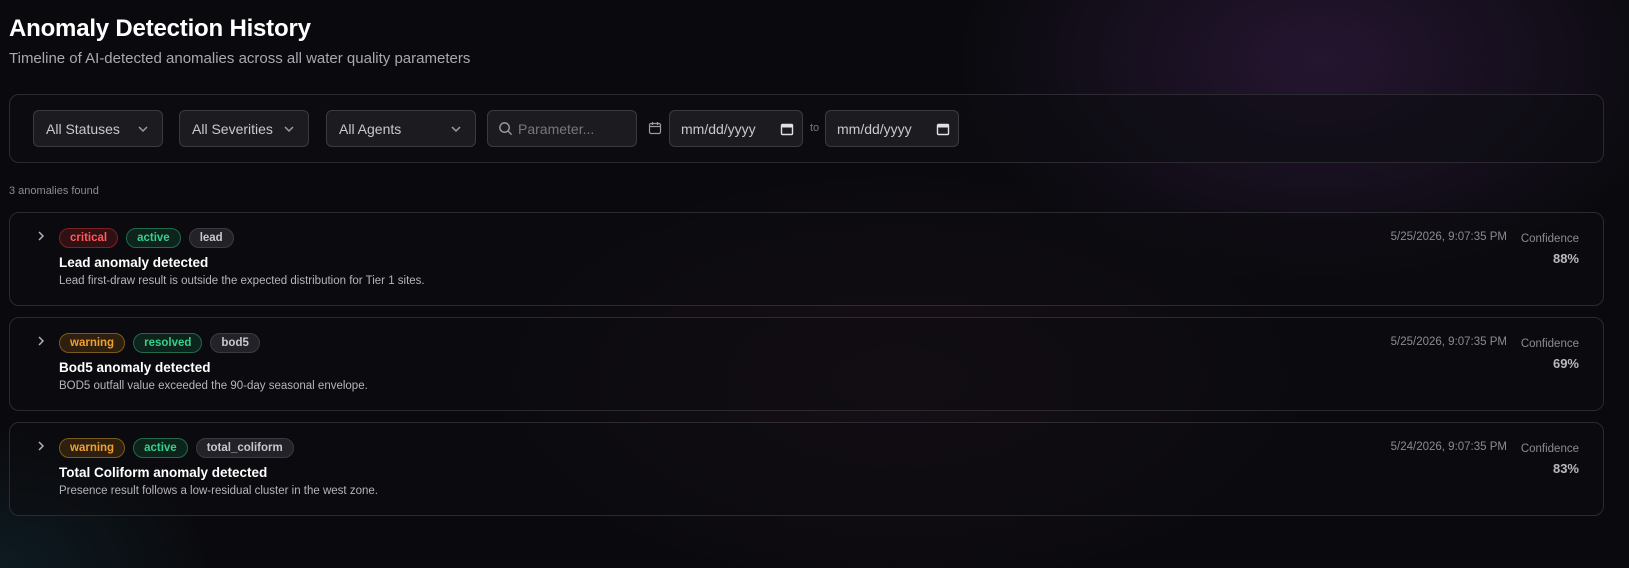  What do you see at coordinates (1448, 447) in the screenshot?
I see `anomaly-timestamp: 5/24/2026, 9:07:35 PM` at bounding box center [1448, 447].